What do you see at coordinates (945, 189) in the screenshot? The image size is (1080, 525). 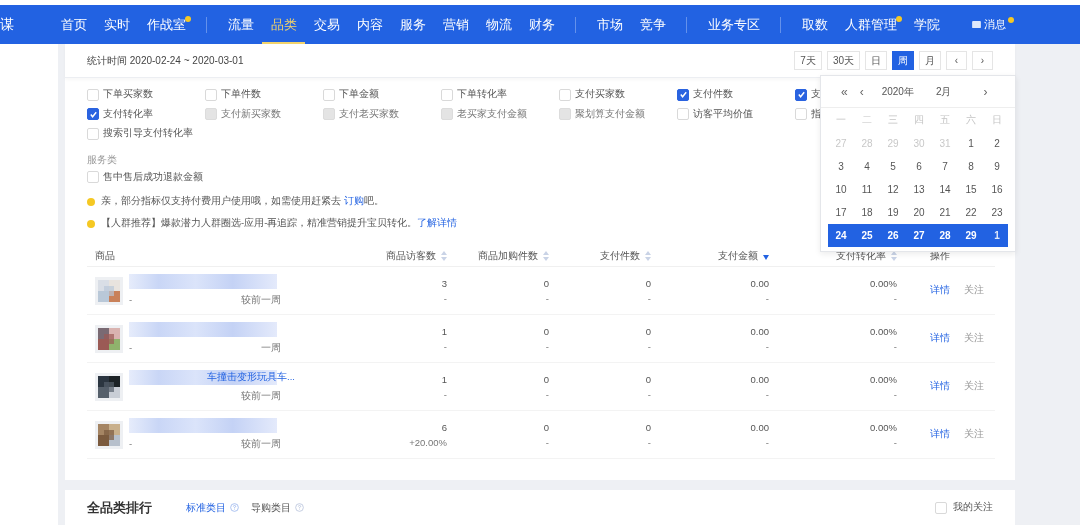 I see `calendar-day: 14` at bounding box center [945, 189].